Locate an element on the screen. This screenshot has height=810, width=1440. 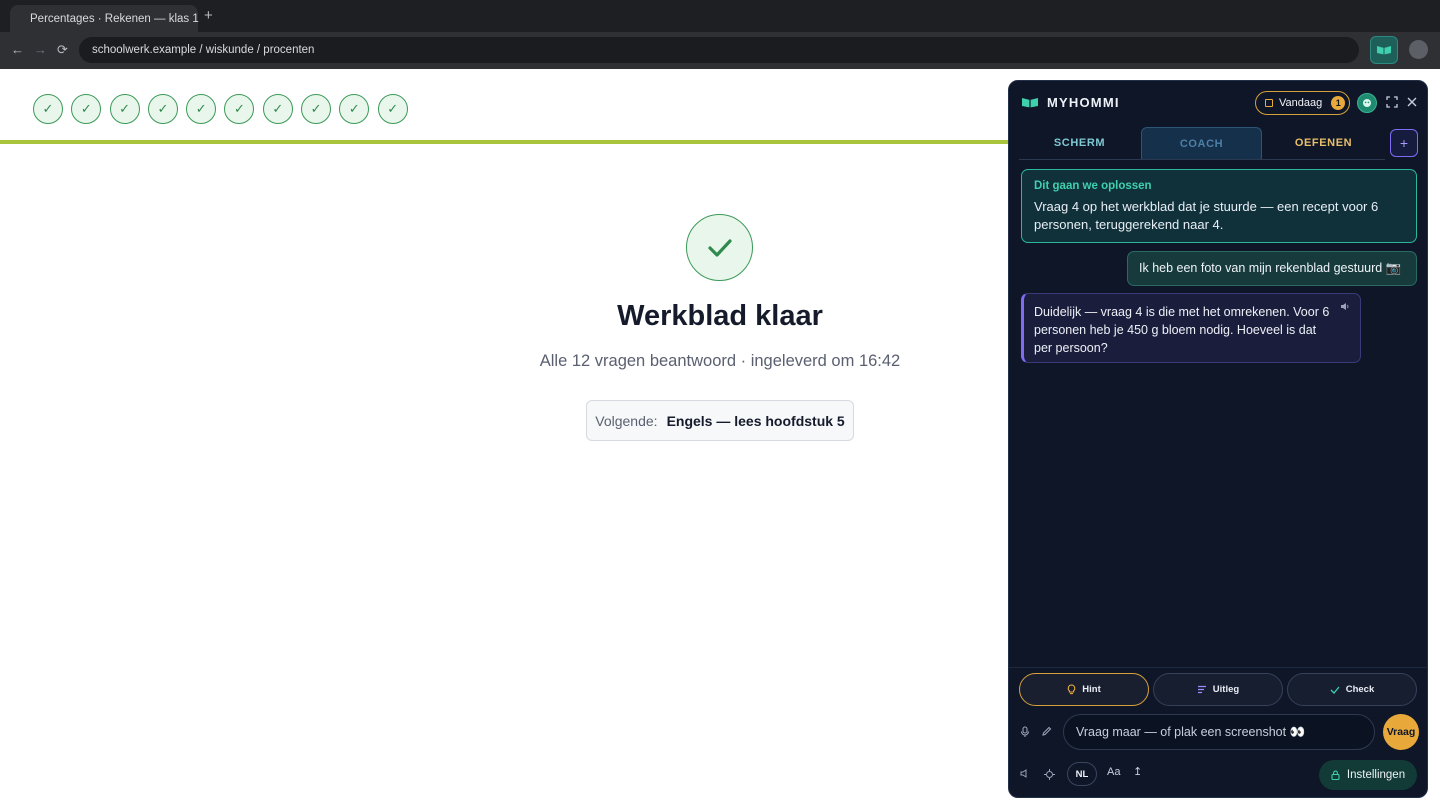
microphone-icon is located at coordinates (1025, 732).